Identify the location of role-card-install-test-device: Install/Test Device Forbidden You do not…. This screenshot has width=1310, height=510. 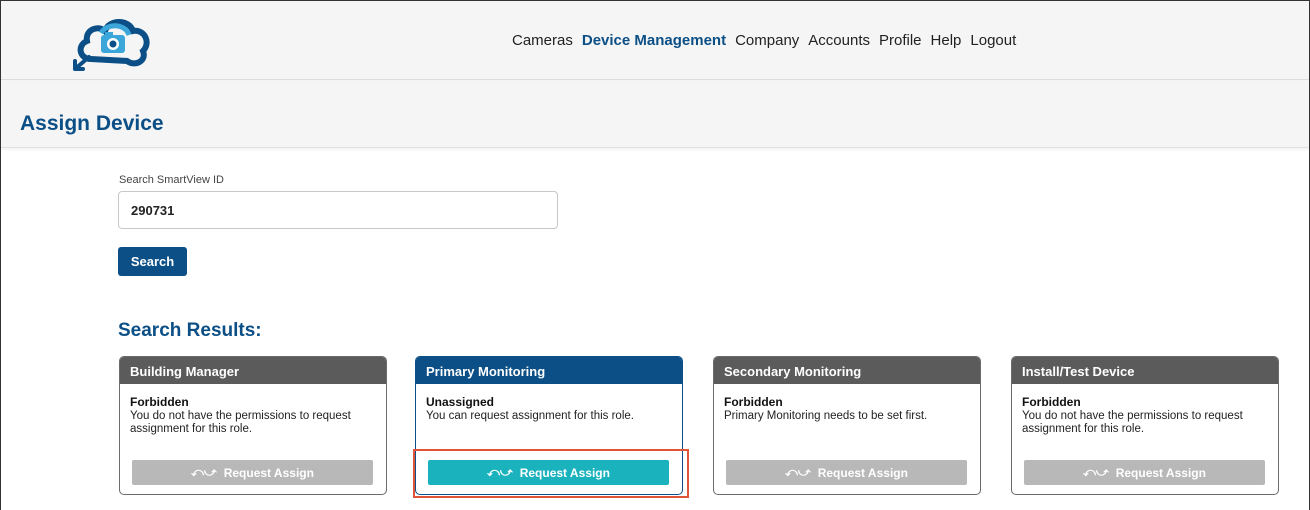
(1145, 425).